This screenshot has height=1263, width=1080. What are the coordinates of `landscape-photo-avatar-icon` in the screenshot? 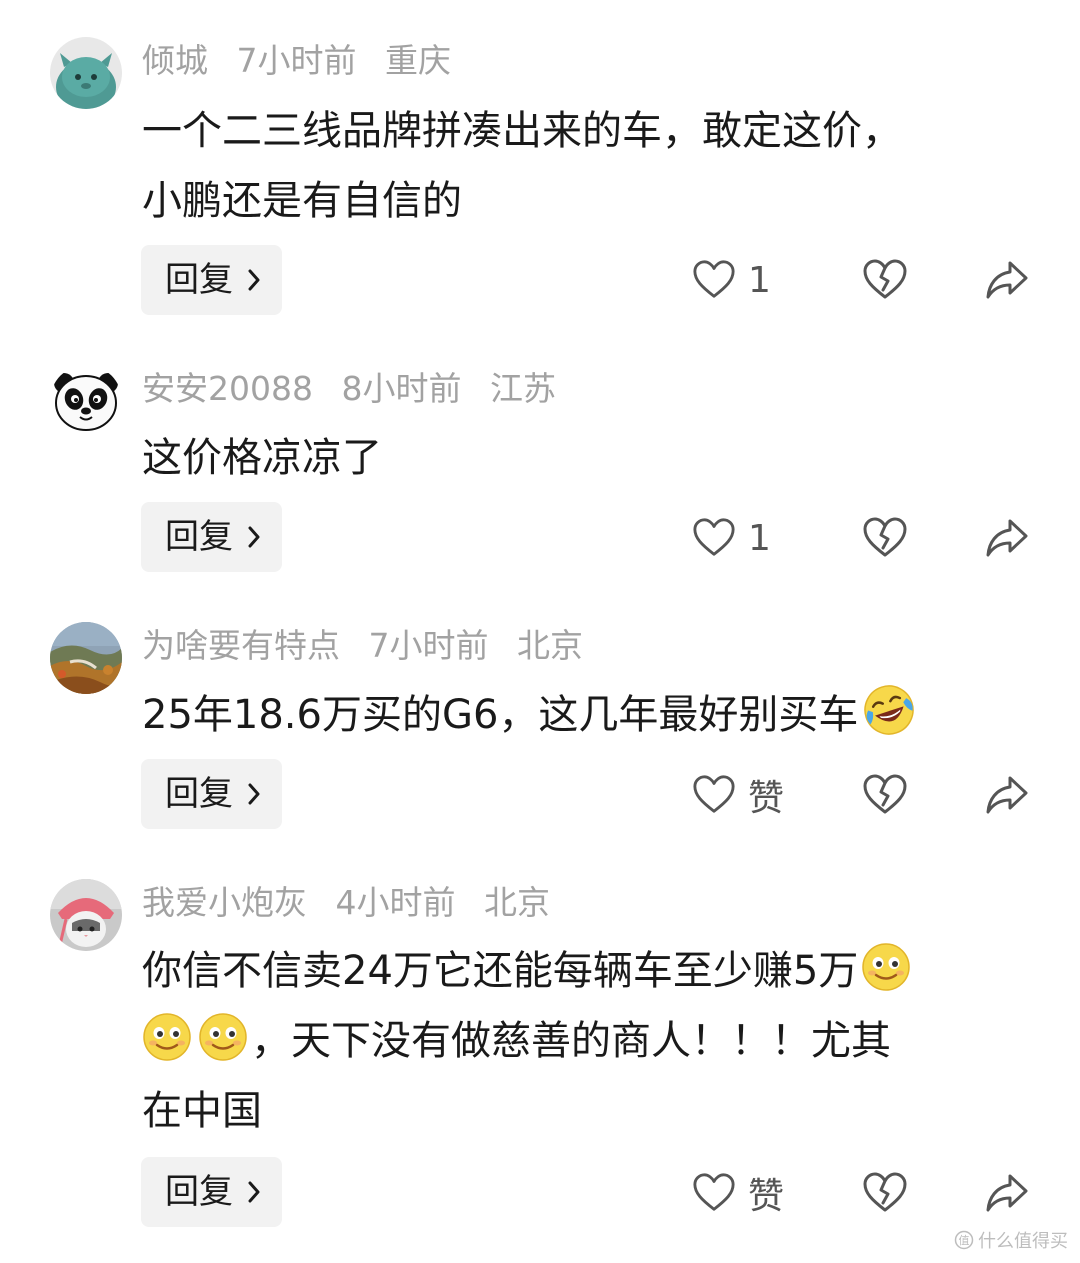 It's located at (86, 658).